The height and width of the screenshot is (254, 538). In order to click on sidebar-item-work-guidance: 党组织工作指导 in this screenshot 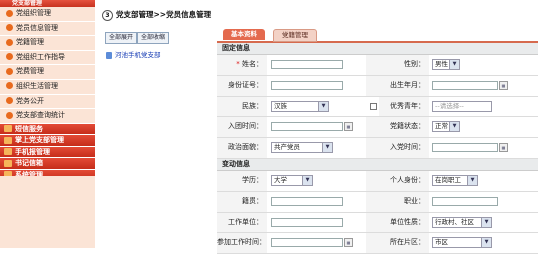, I will do `click(47, 58)`.